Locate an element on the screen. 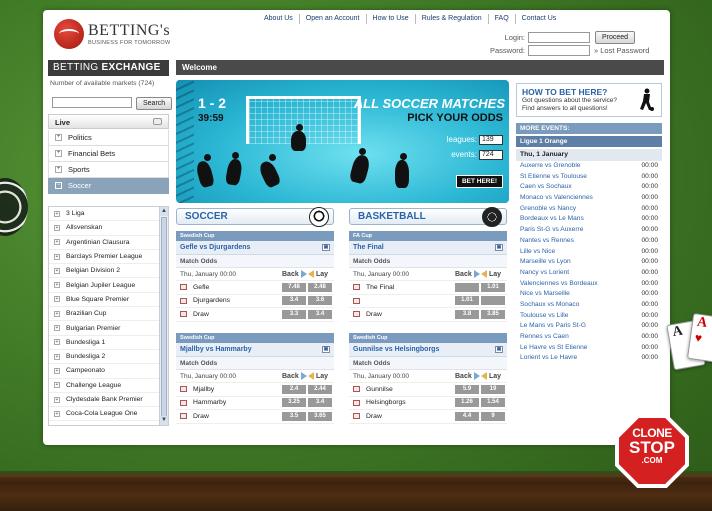  more-event-item: Toulouse vs Lille 00:00 is located at coordinates (589, 317).